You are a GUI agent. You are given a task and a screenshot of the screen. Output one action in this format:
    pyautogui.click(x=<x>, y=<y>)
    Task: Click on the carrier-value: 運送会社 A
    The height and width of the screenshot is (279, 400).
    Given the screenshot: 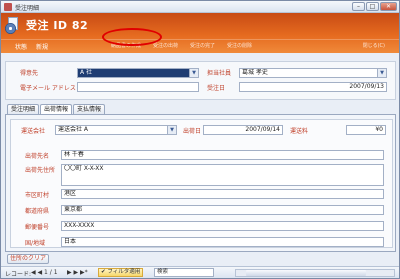 What is the action you would take?
    pyautogui.click(x=73, y=129)
    